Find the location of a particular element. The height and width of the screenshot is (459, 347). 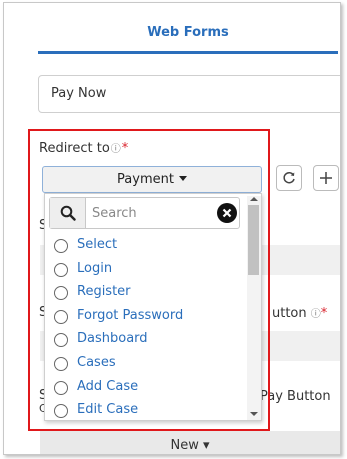

required-mark: * is located at coordinates (324, 313).